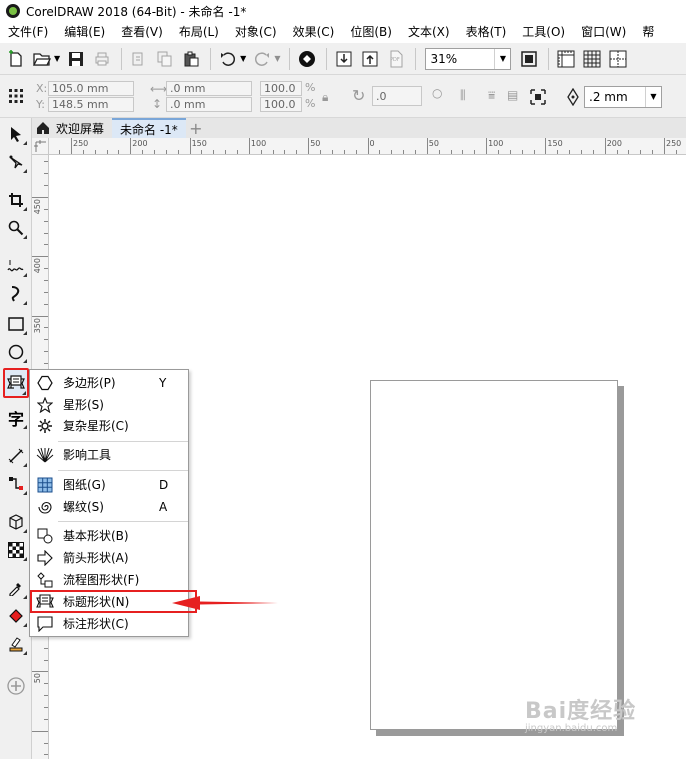 The width and height of the screenshot is (686, 759). Describe the element at coordinates (57, 58) in the screenshot. I see `open-recent-dropdown: ▼` at that location.